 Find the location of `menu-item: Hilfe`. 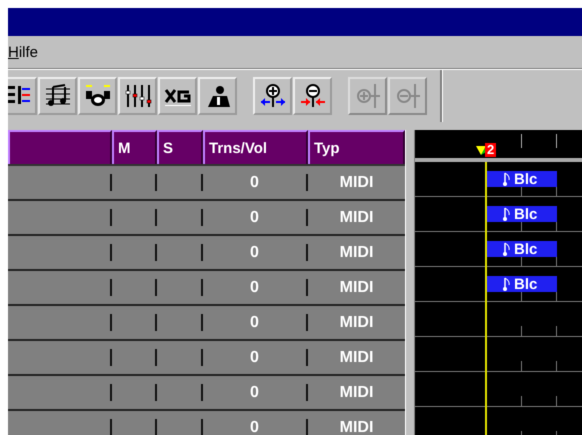

menu-item: Hilfe is located at coordinates (23, 52).